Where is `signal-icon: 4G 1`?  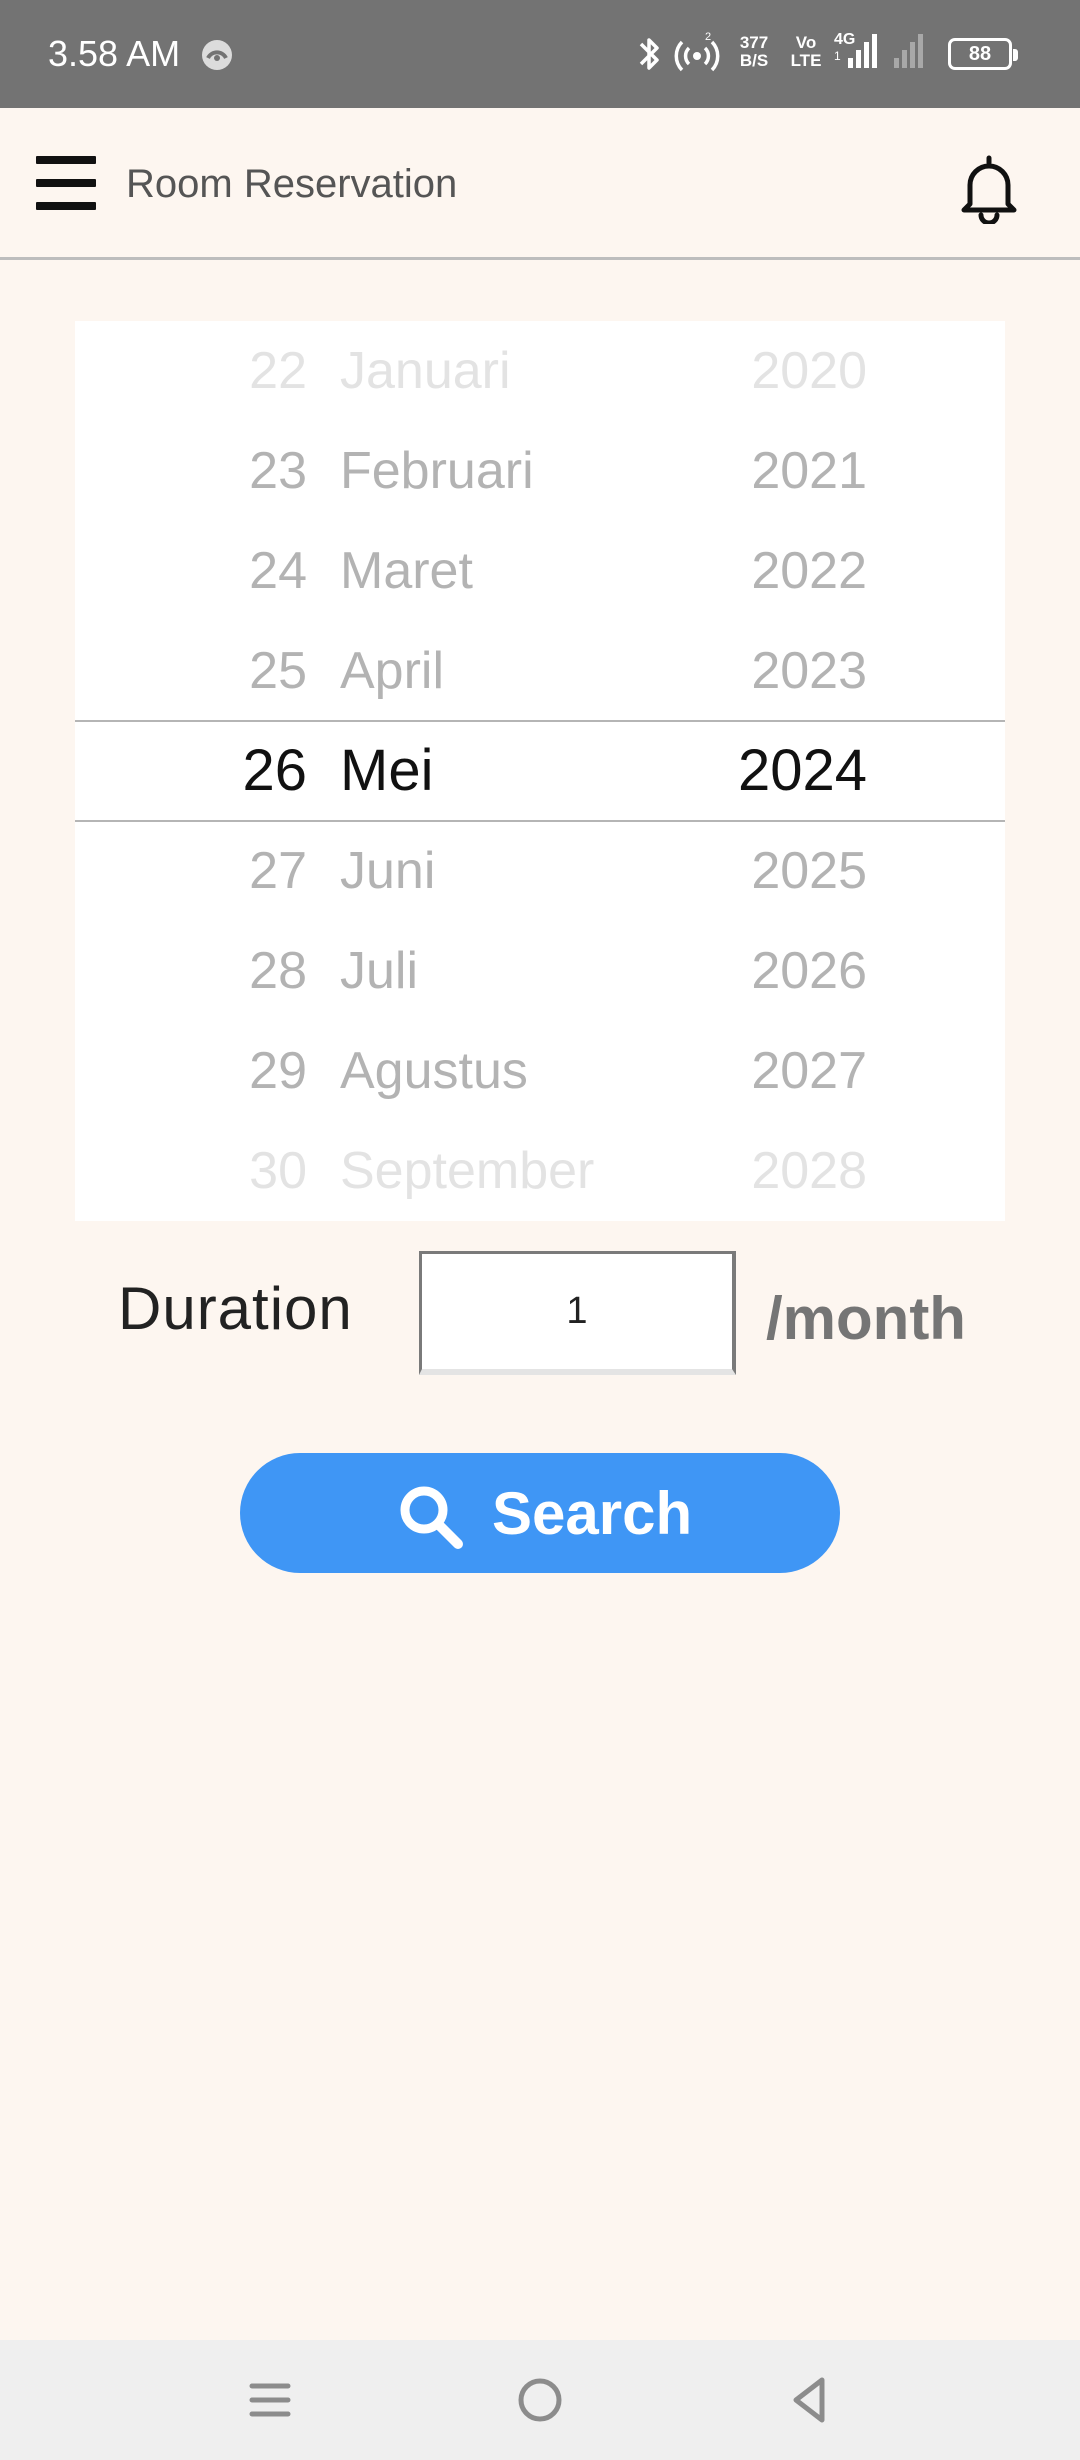 signal-icon: 4G 1 is located at coordinates (855, 49).